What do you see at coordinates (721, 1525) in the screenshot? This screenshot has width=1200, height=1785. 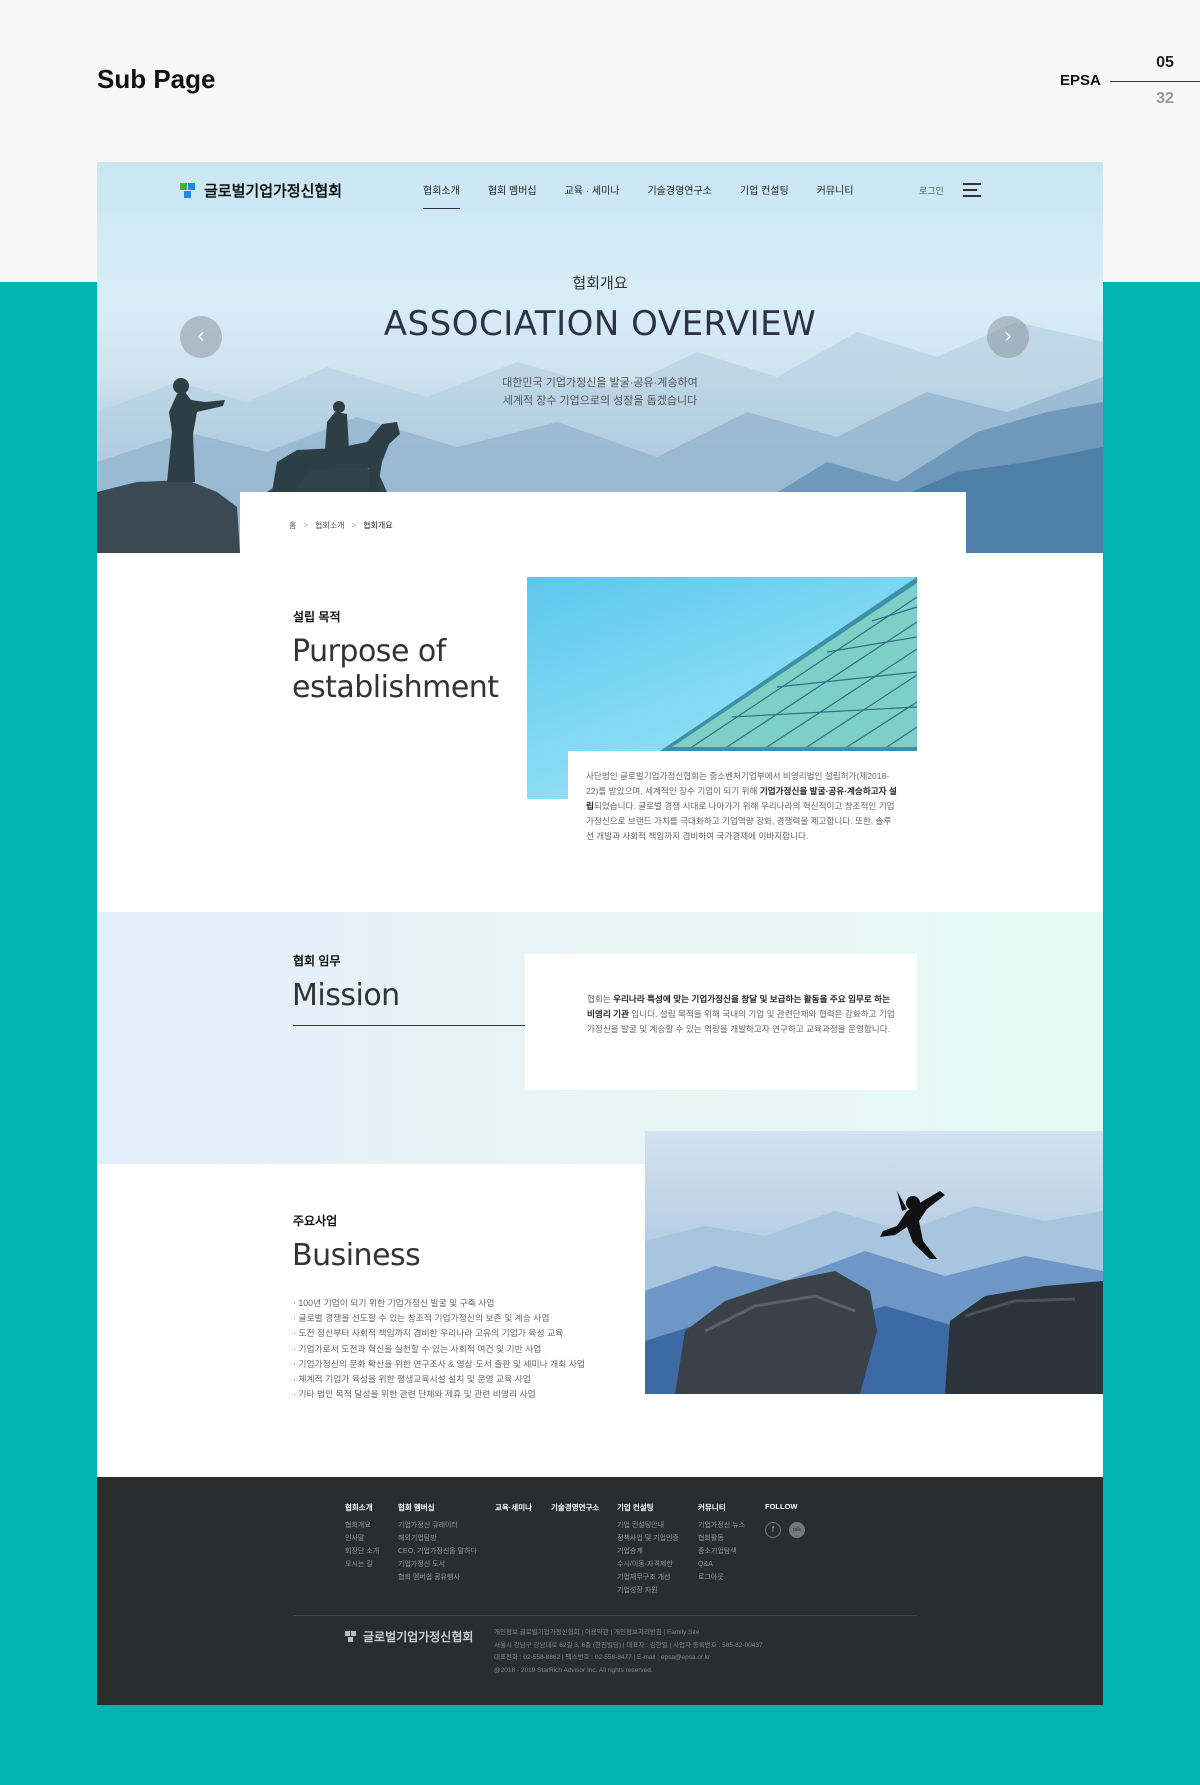 I see `footer-link: 기업가정신 뉴스` at bounding box center [721, 1525].